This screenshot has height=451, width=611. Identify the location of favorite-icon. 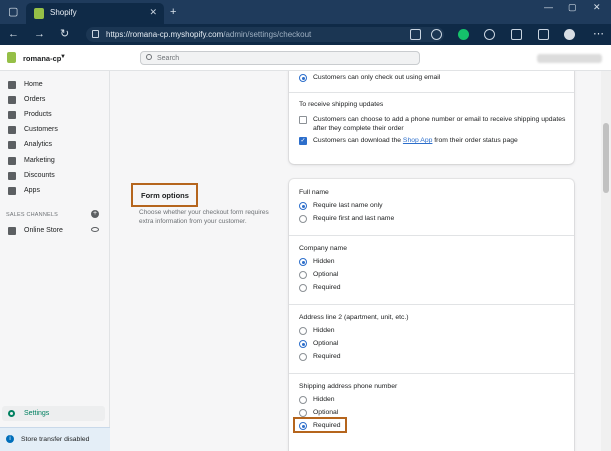
(436, 34).